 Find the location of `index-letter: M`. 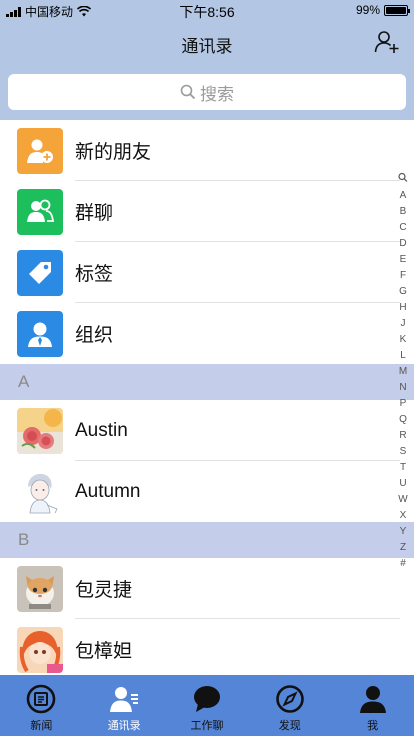

index-letter: M is located at coordinates (403, 372).